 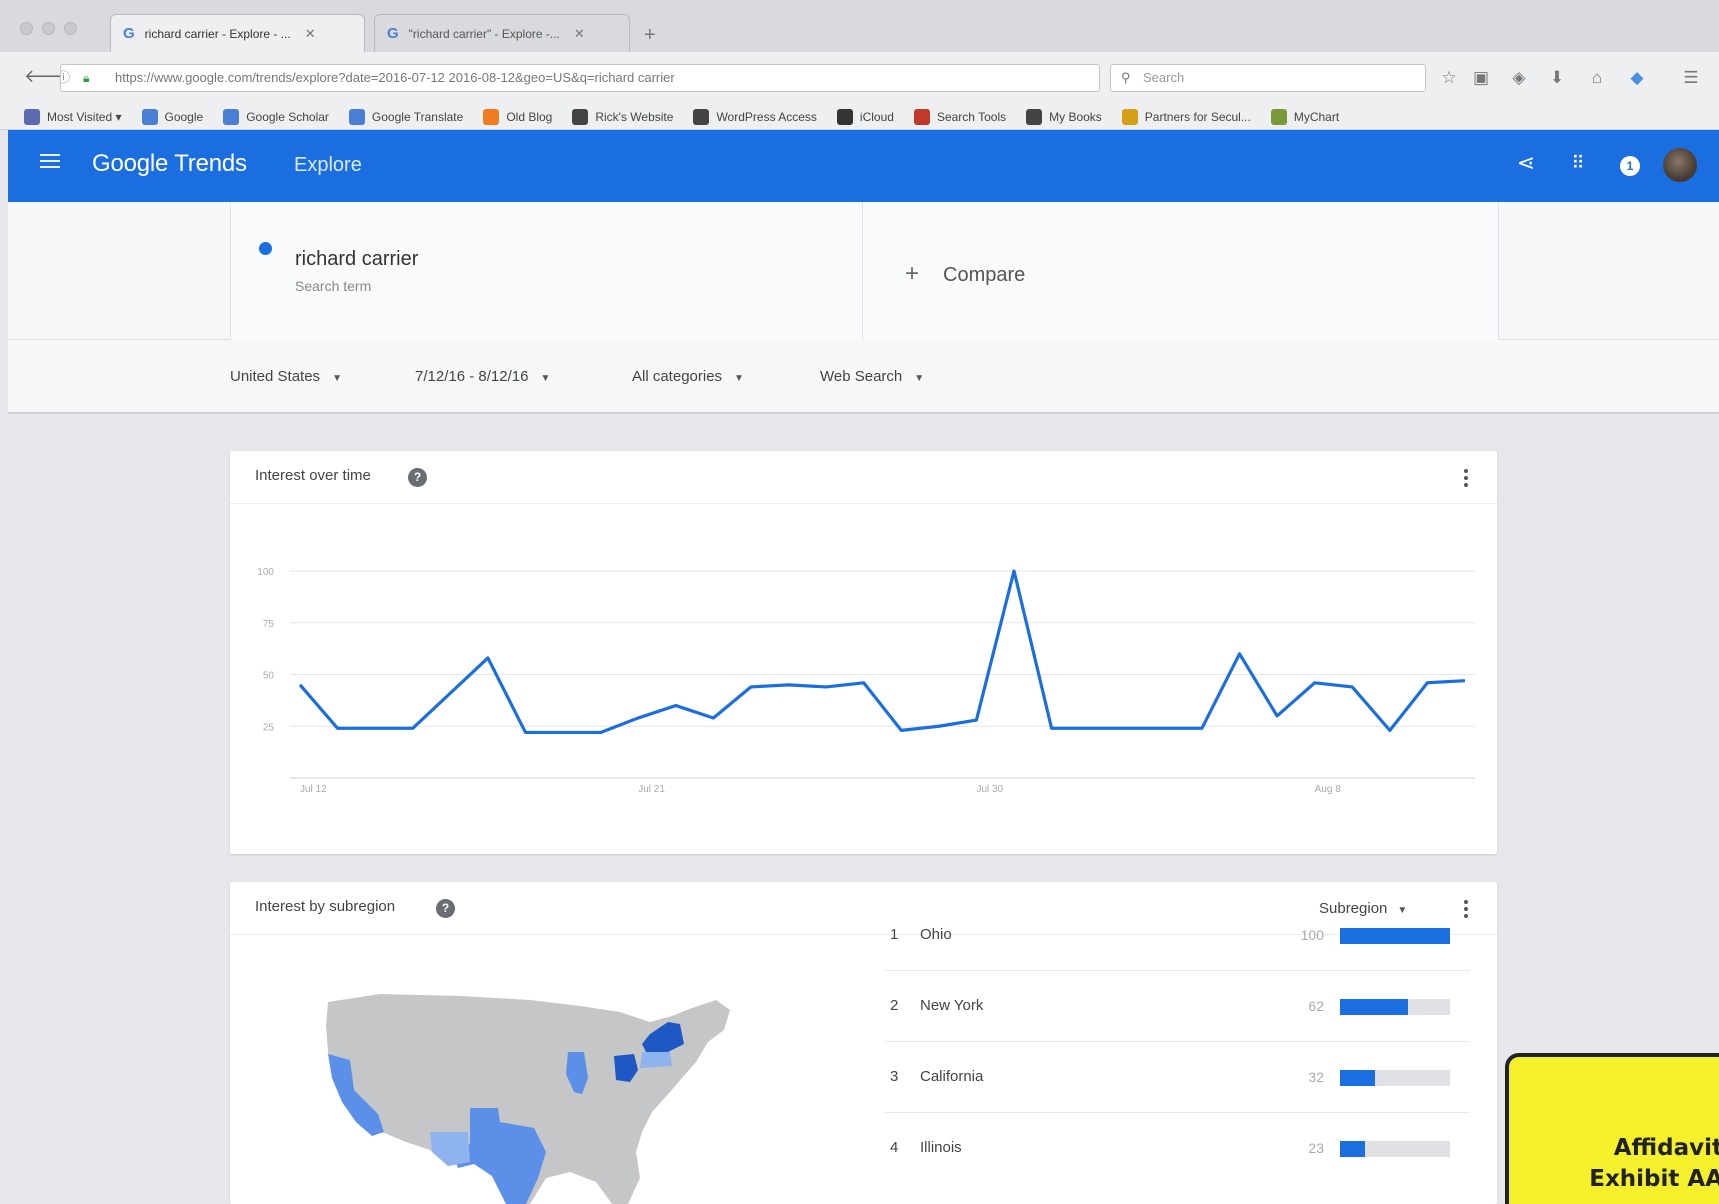 I want to click on bookmark-star-icon: ☆, so click(x=1449, y=78).